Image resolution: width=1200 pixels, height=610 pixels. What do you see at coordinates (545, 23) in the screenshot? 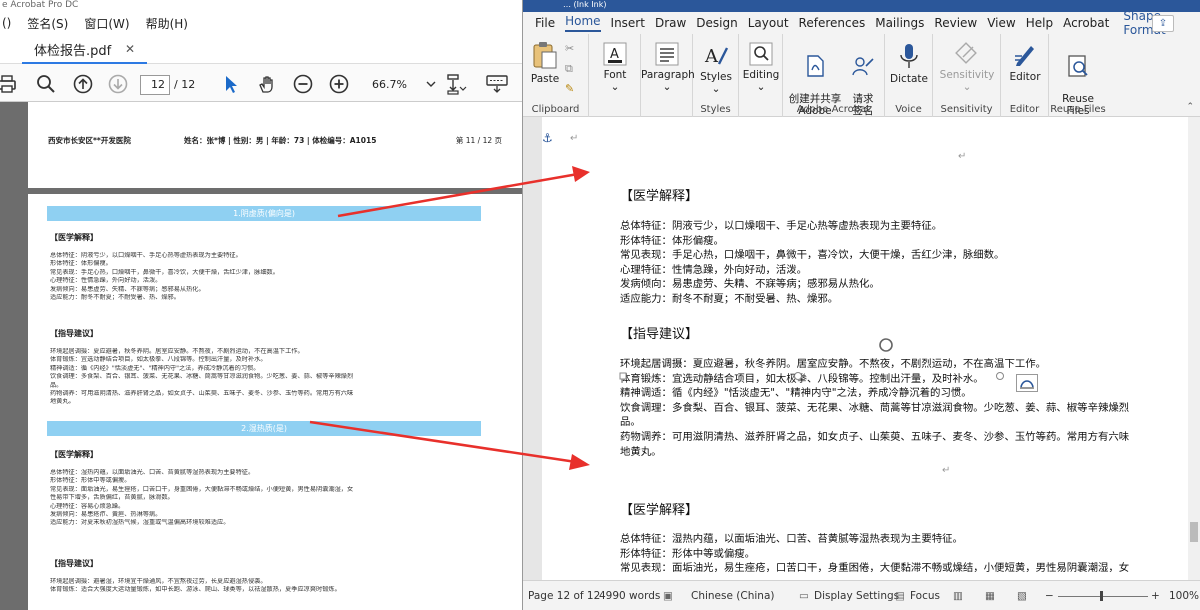
I see `tab-file: File` at bounding box center [545, 23].